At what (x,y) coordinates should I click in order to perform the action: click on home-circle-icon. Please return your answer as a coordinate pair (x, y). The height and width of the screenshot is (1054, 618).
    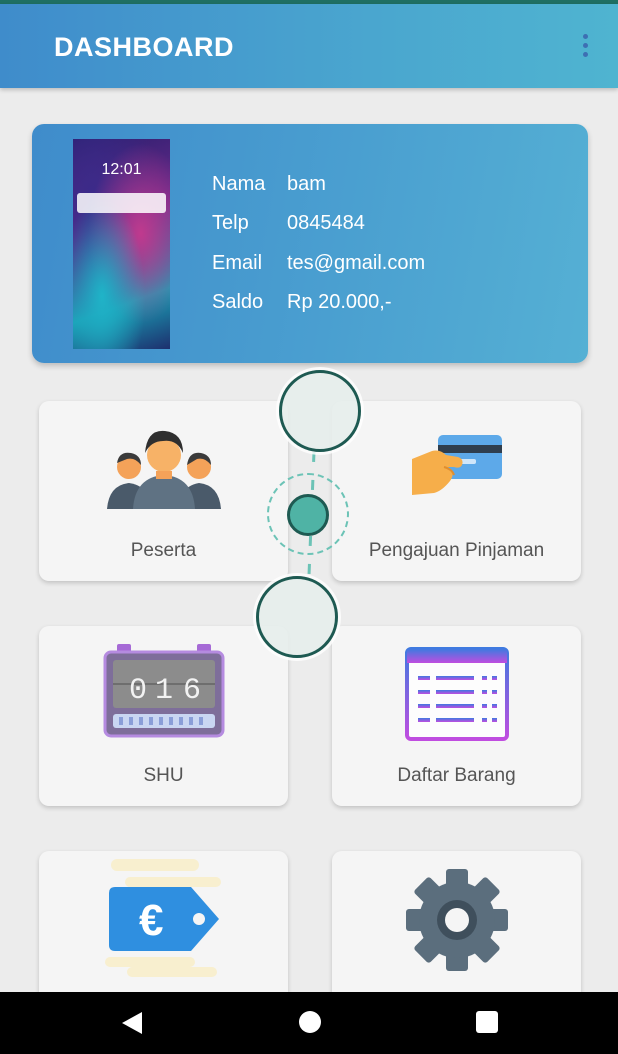
    Looking at the image, I should click on (310, 1022).